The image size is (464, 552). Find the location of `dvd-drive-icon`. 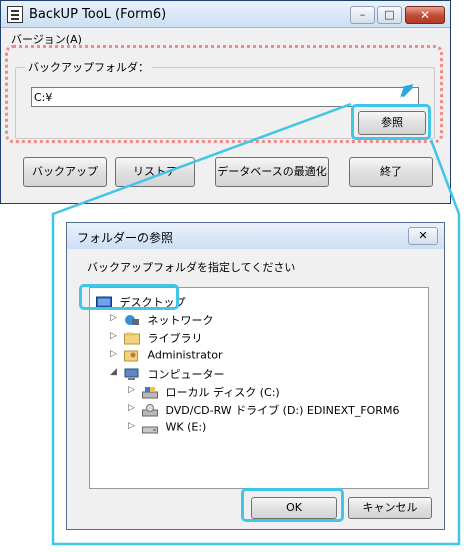

dvd-drive-icon is located at coordinates (150, 409).